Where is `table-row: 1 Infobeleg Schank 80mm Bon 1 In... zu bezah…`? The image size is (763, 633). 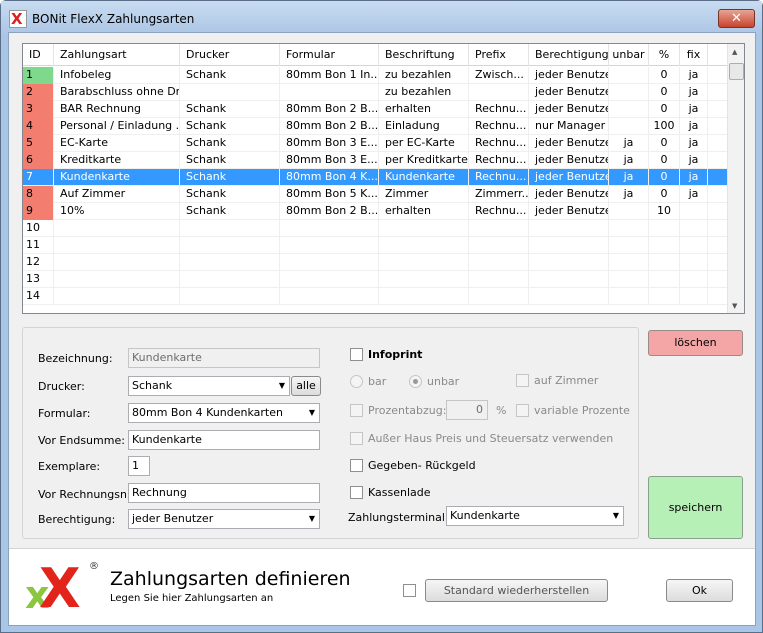 table-row: 1 Infobeleg Schank 80mm Bon 1 In... zu bezah… is located at coordinates (375, 75).